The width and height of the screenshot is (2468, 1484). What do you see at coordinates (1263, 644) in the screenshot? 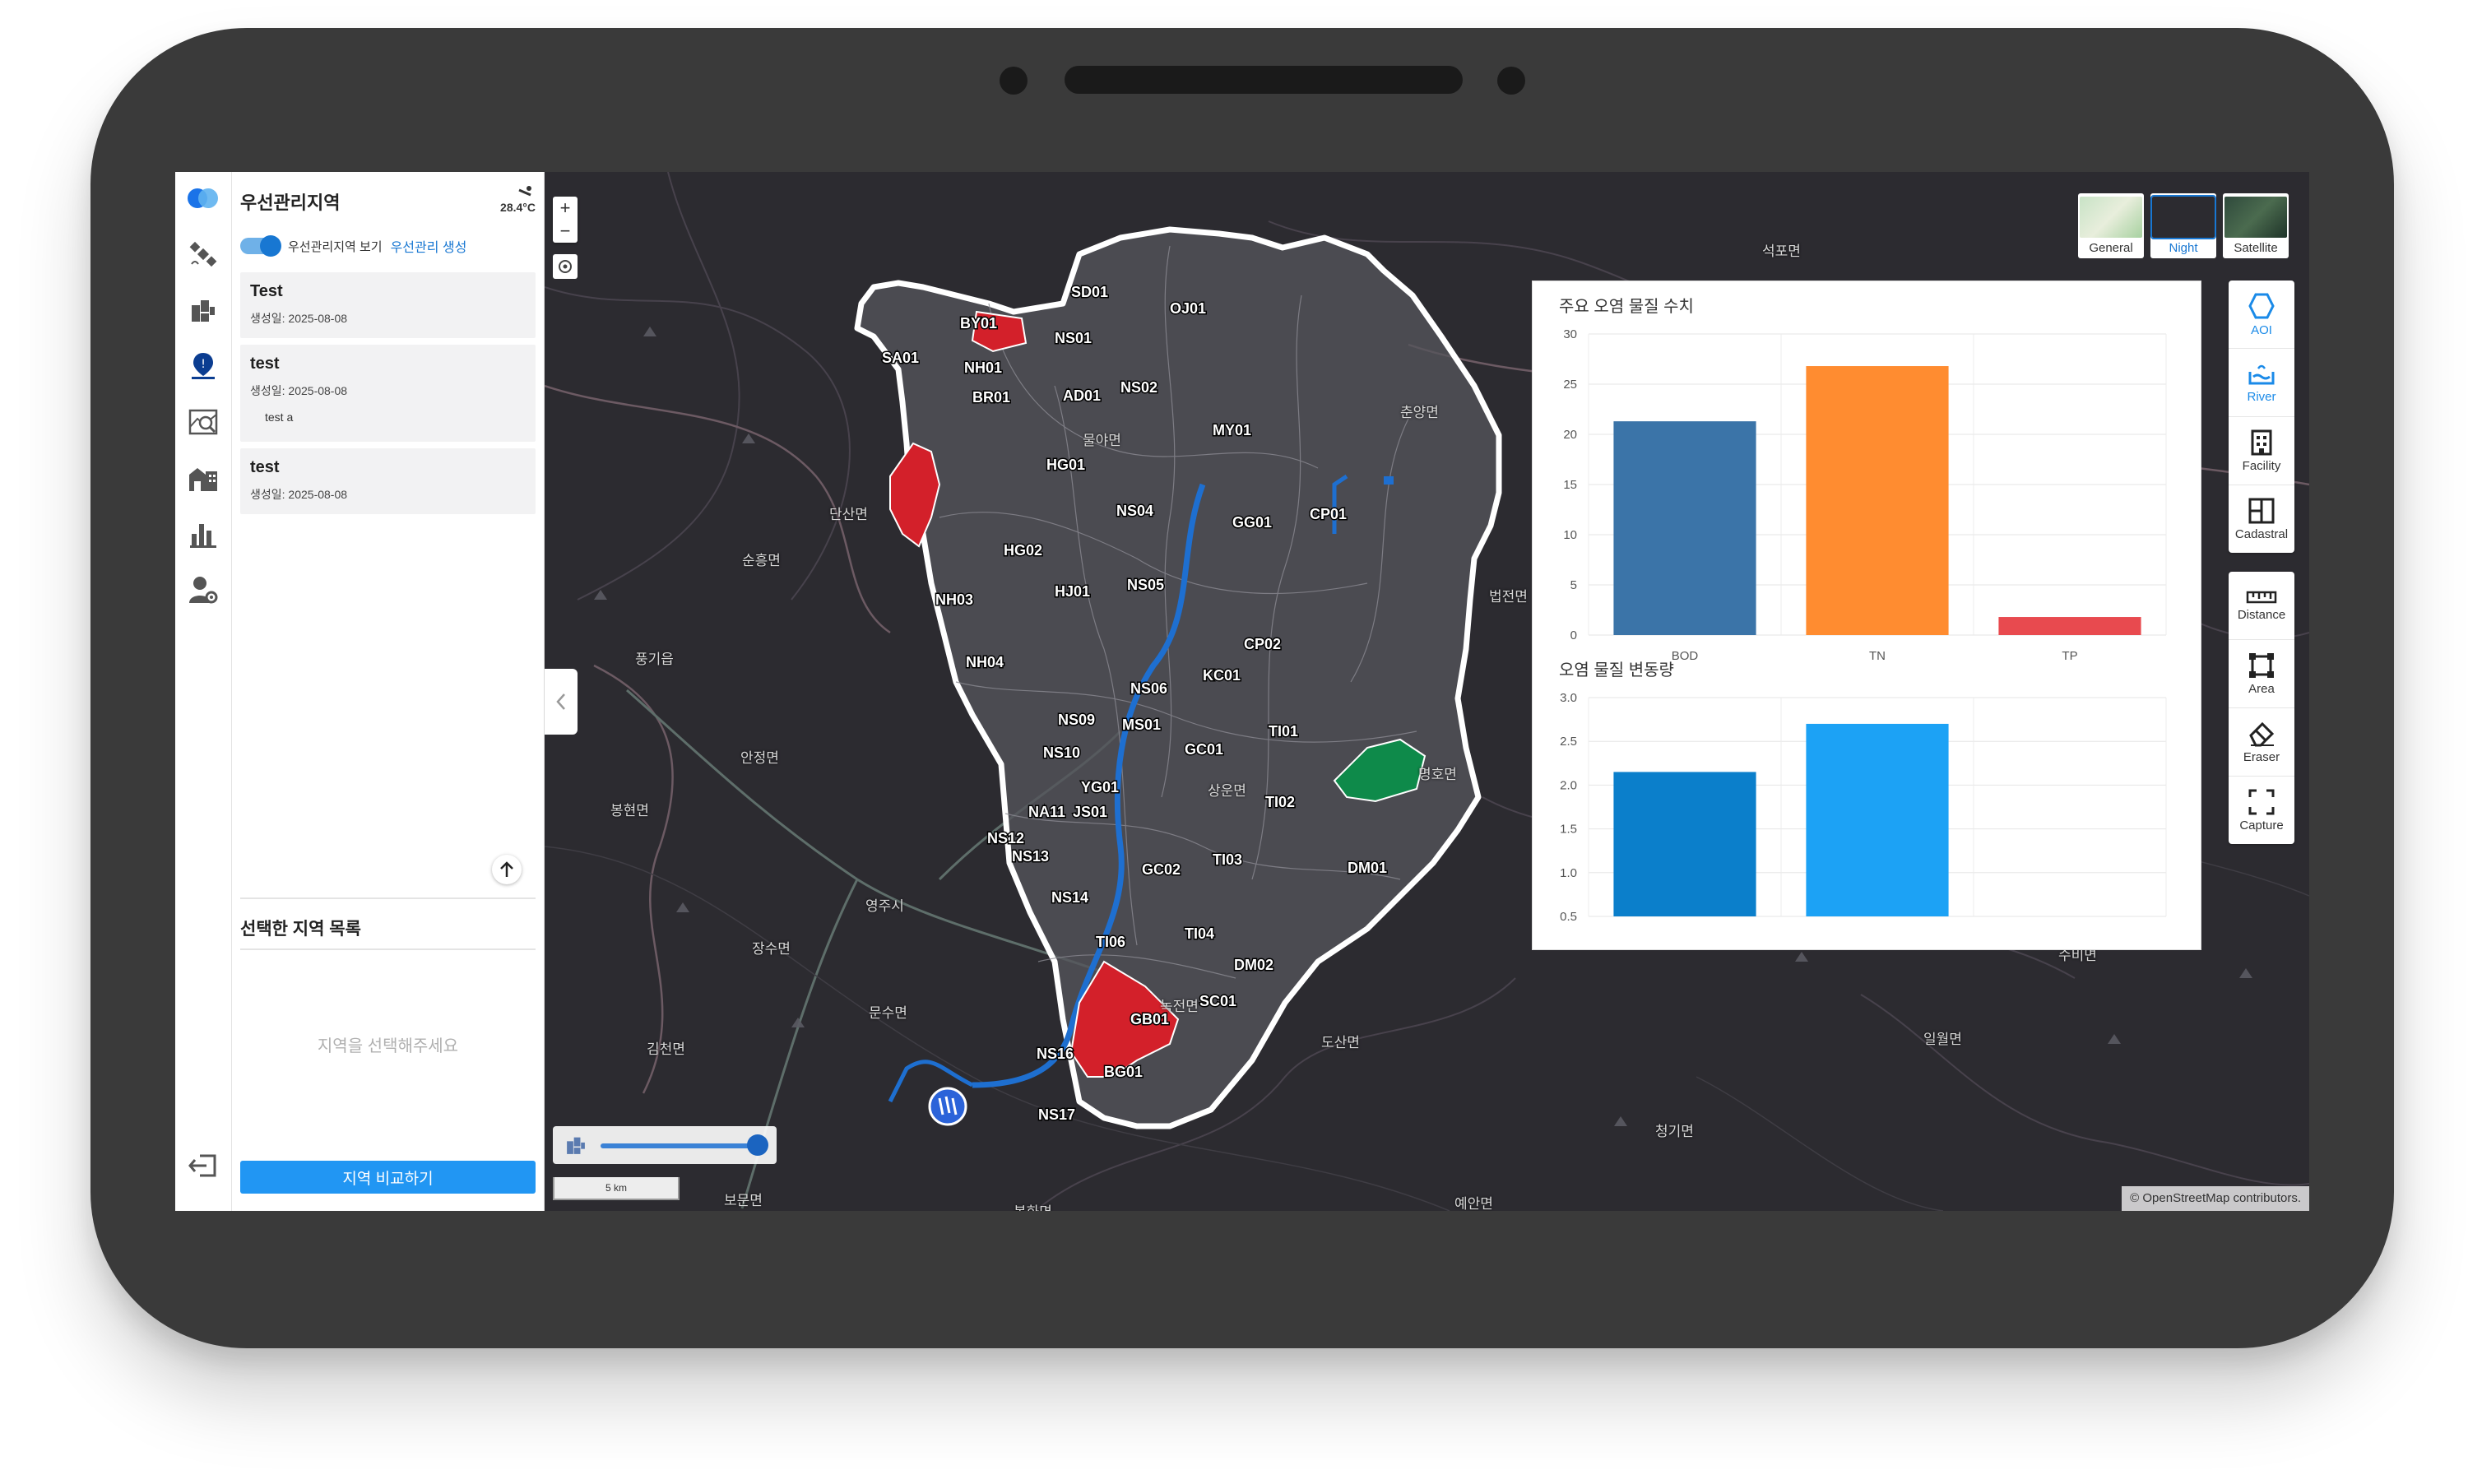
I see `region-label: CP02` at bounding box center [1263, 644].